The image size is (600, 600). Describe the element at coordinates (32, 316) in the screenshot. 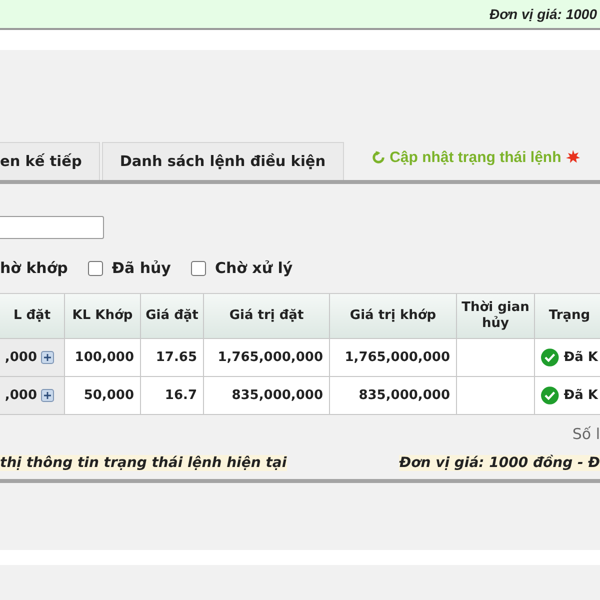

I see `column-header: L đặt` at that location.